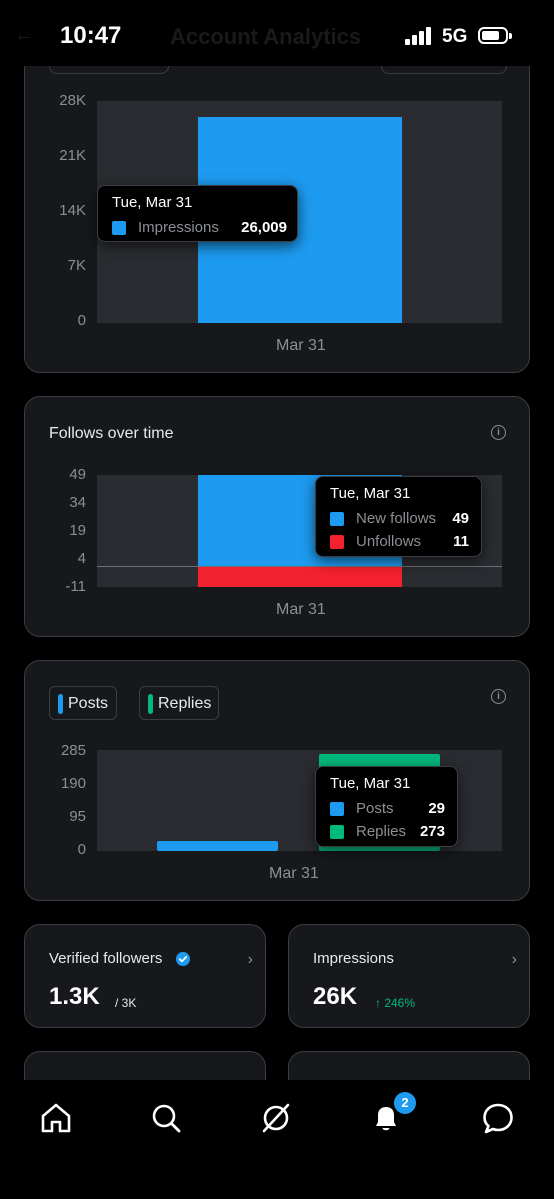  Describe the element at coordinates (178, 227) in the screenshot. I see `tooltip-series: Impressions` at that location.